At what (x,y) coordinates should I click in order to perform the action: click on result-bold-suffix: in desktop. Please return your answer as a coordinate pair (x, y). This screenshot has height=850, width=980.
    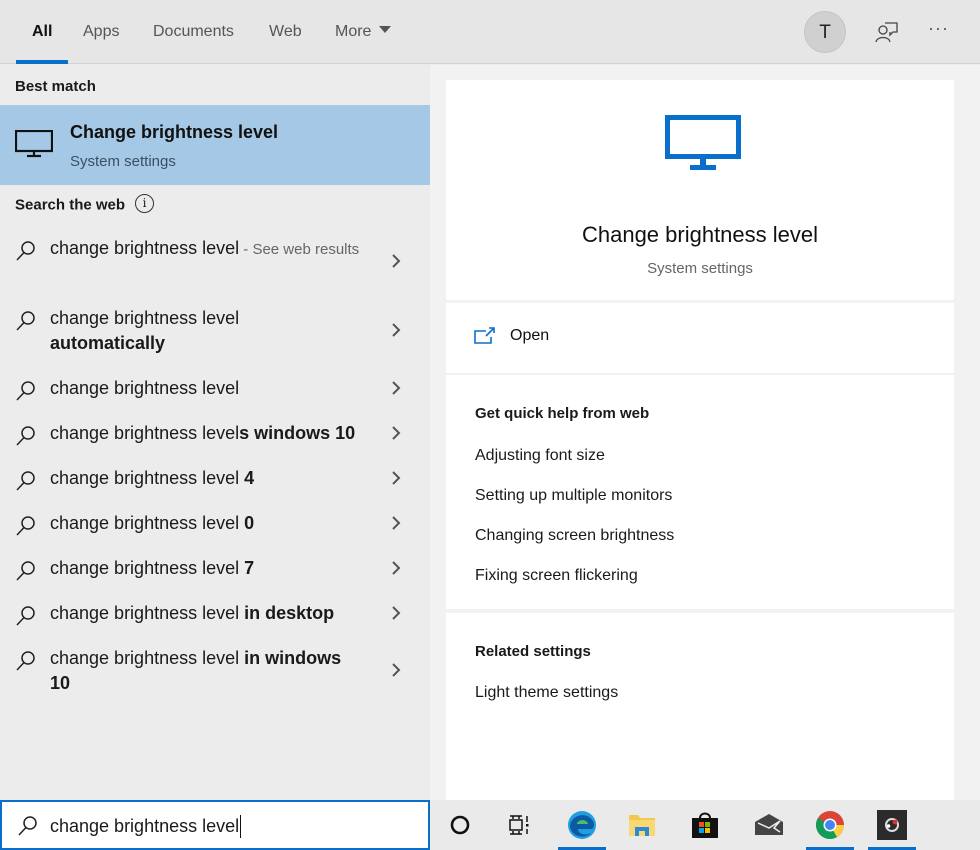
    Looking at the image, I should click on (287, 613).